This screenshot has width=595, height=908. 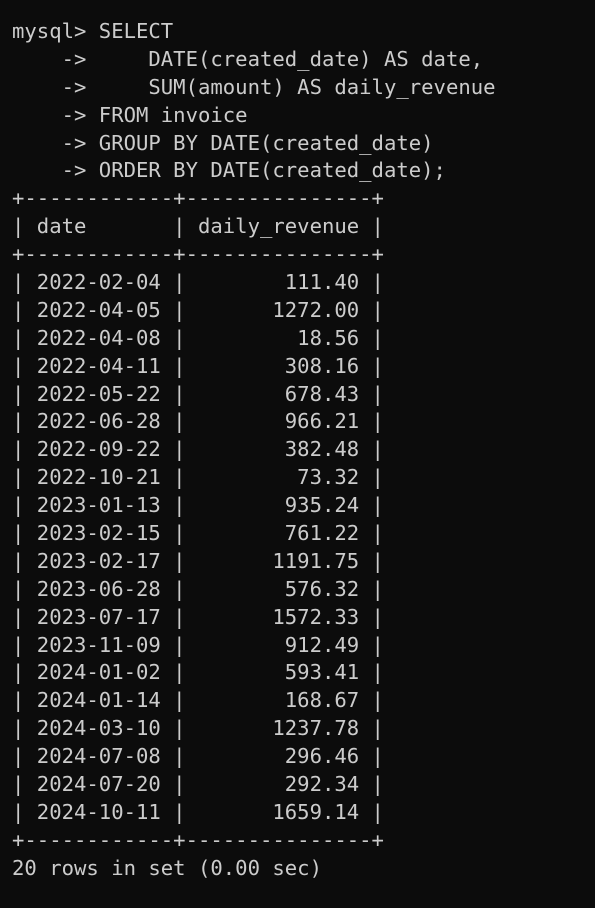 What do you see at coordinates (198, 560) in the screenshot?
I see `table-row: | 2023-02-17 | 1191.75 |` at bounding box center [198, 560].